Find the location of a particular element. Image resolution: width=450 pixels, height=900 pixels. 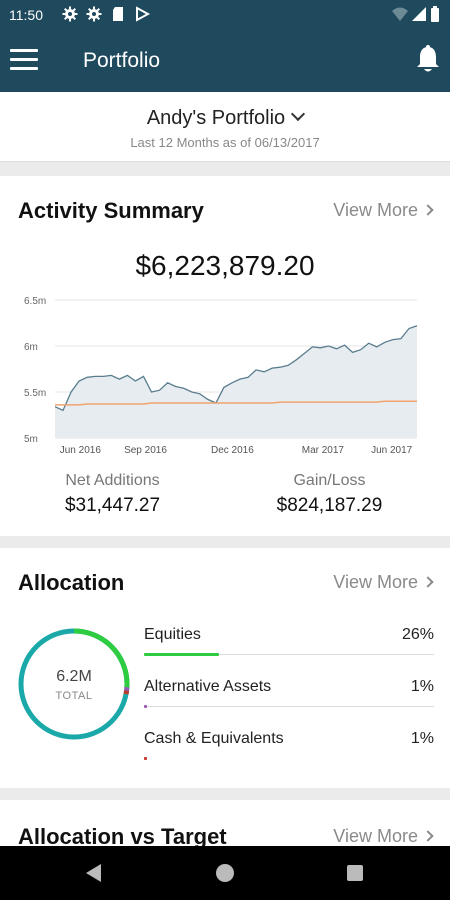

app-bar: Portfolio is located at coordinates (225, 61).